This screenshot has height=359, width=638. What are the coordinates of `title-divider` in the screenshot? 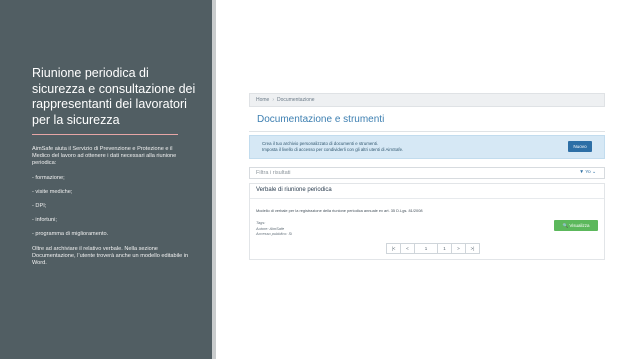 It's located at (105, 134).